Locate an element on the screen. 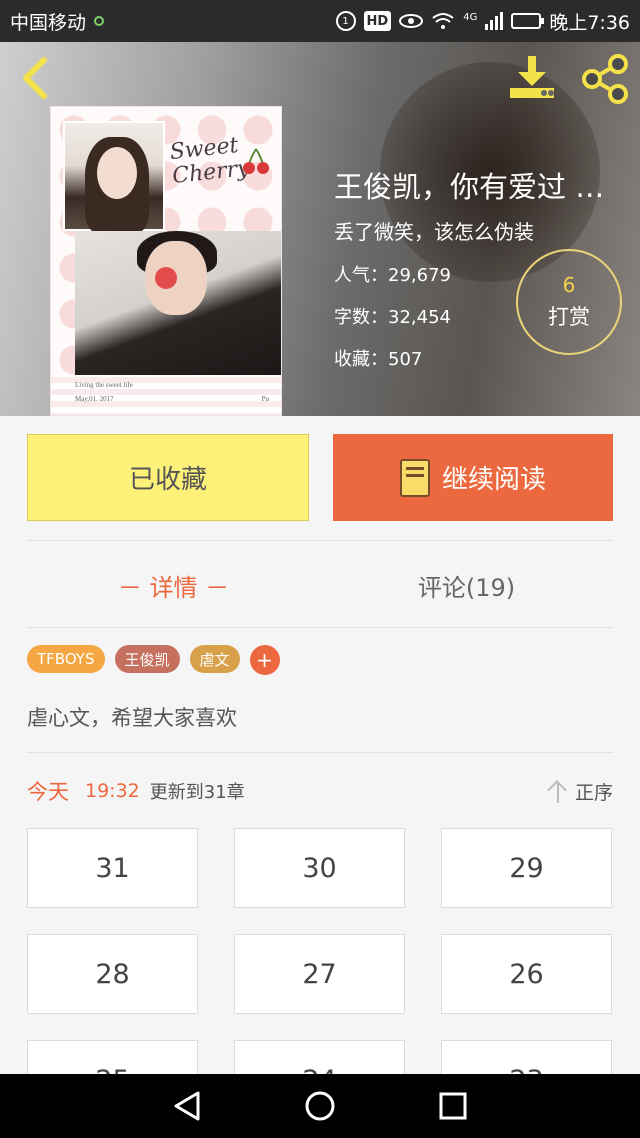 The image size is (640, 1138). triangle-back-icon is located at coordinates (187, 1106).